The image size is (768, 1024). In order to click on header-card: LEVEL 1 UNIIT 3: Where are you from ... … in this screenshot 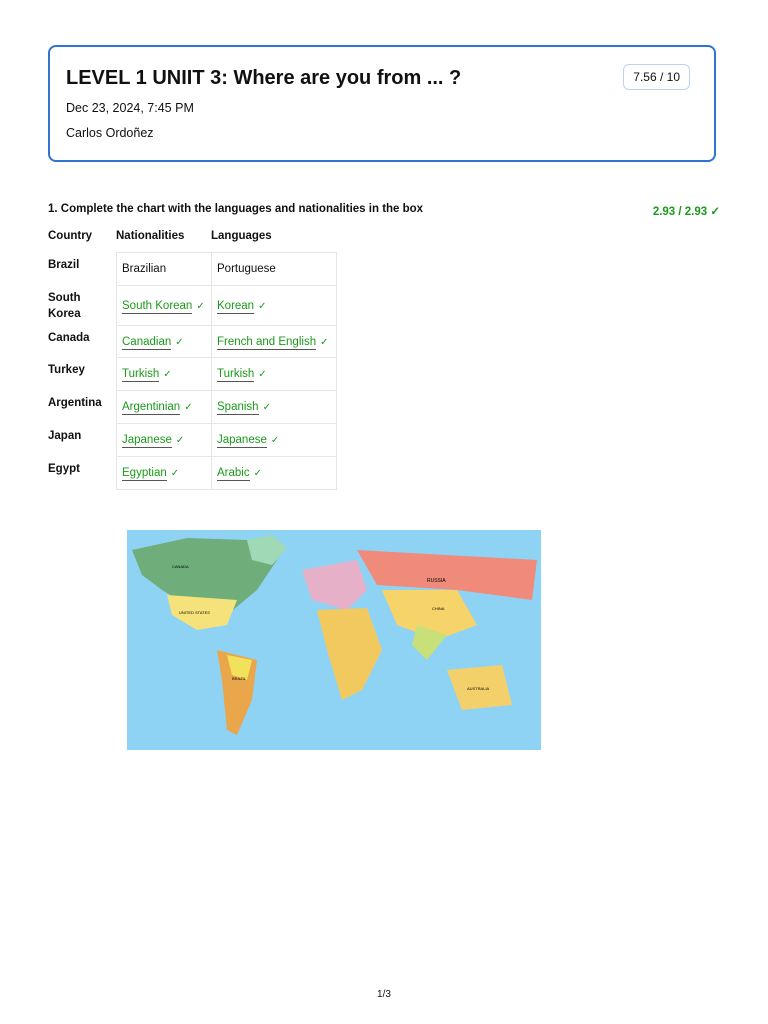, I will do `click(382, 103)`.